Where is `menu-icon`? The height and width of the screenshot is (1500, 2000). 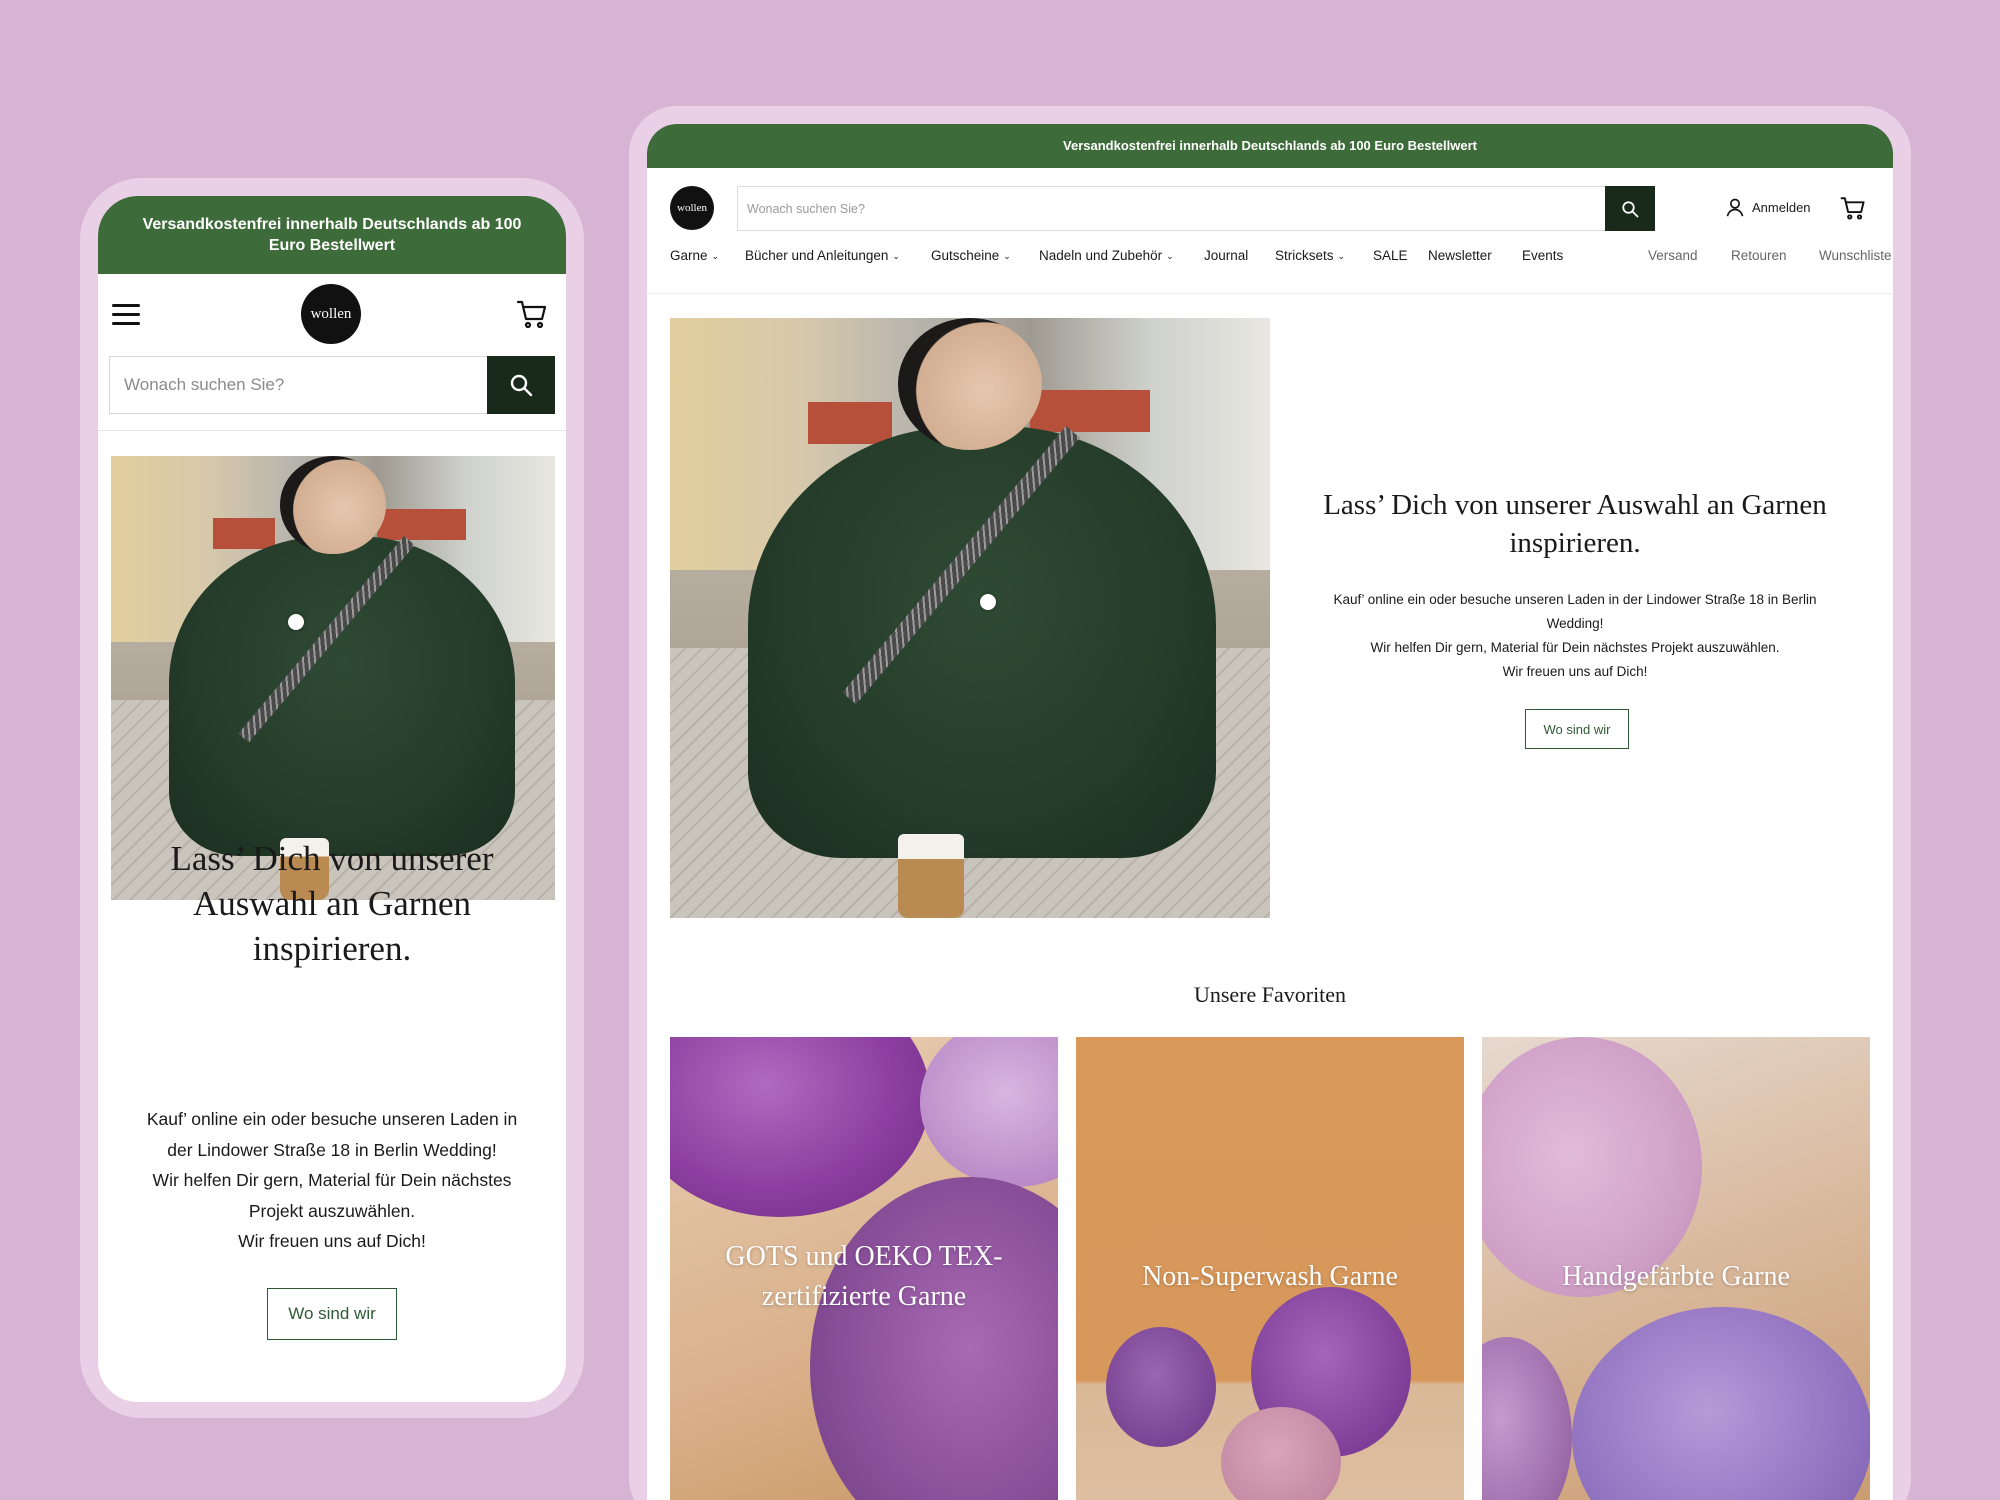
menu-icon is located at coordinates (126, 315).